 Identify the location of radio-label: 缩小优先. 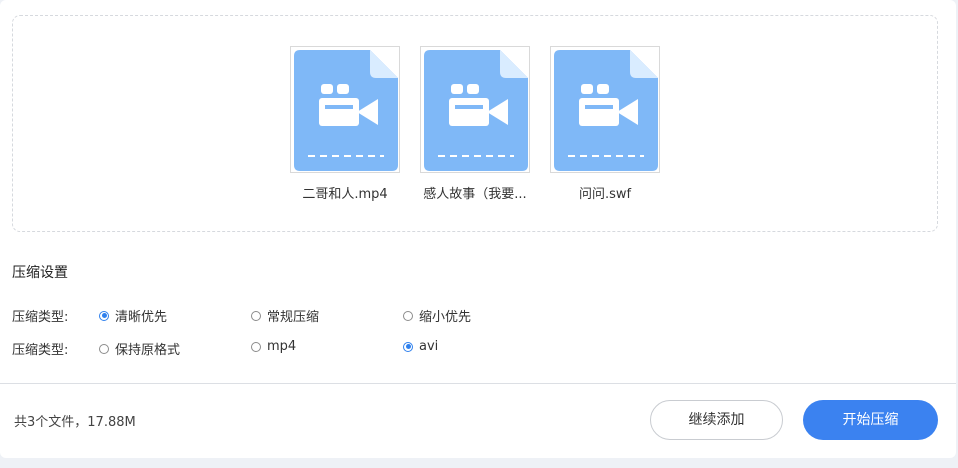
(445, 317).